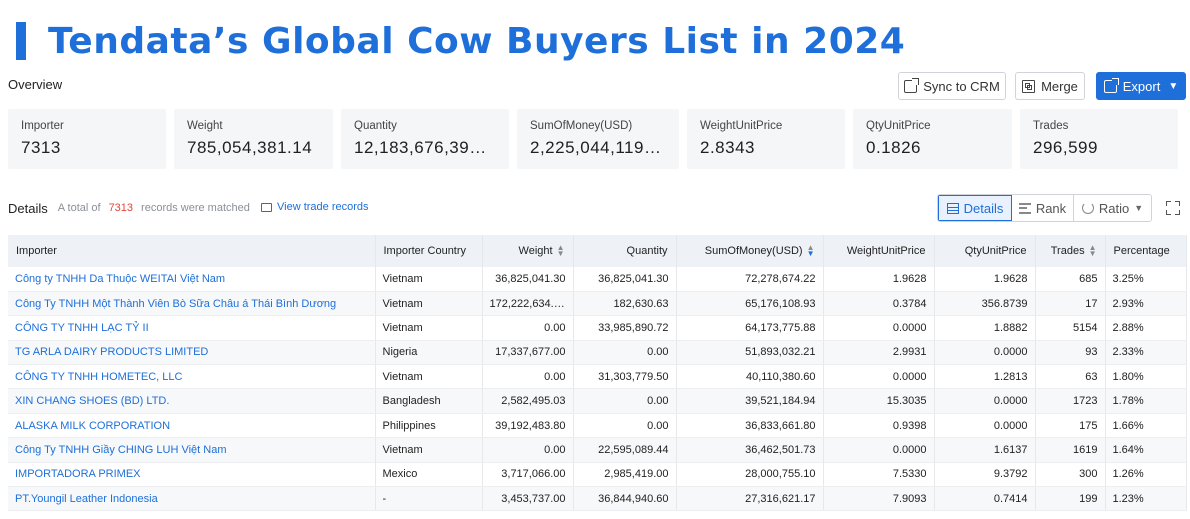 This screenshot has width=1190, height=519. I want to click on stat-label: Weight, so click(205, 126).